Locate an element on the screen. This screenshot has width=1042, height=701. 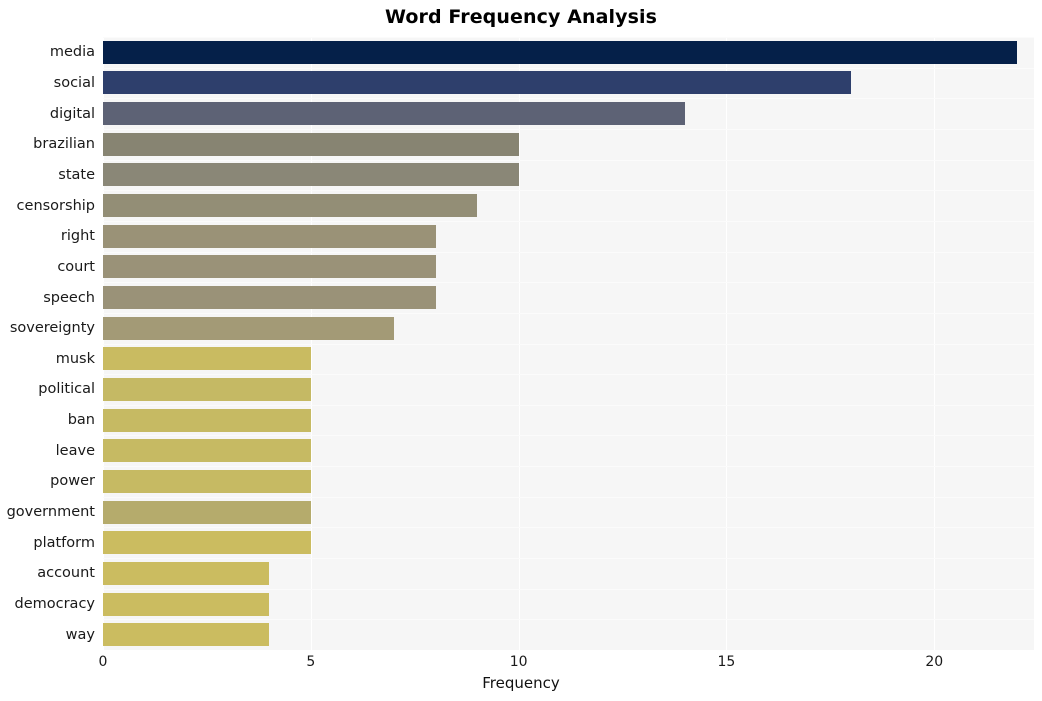
y-tick-label: censorship is located at coordinates (55, 205).